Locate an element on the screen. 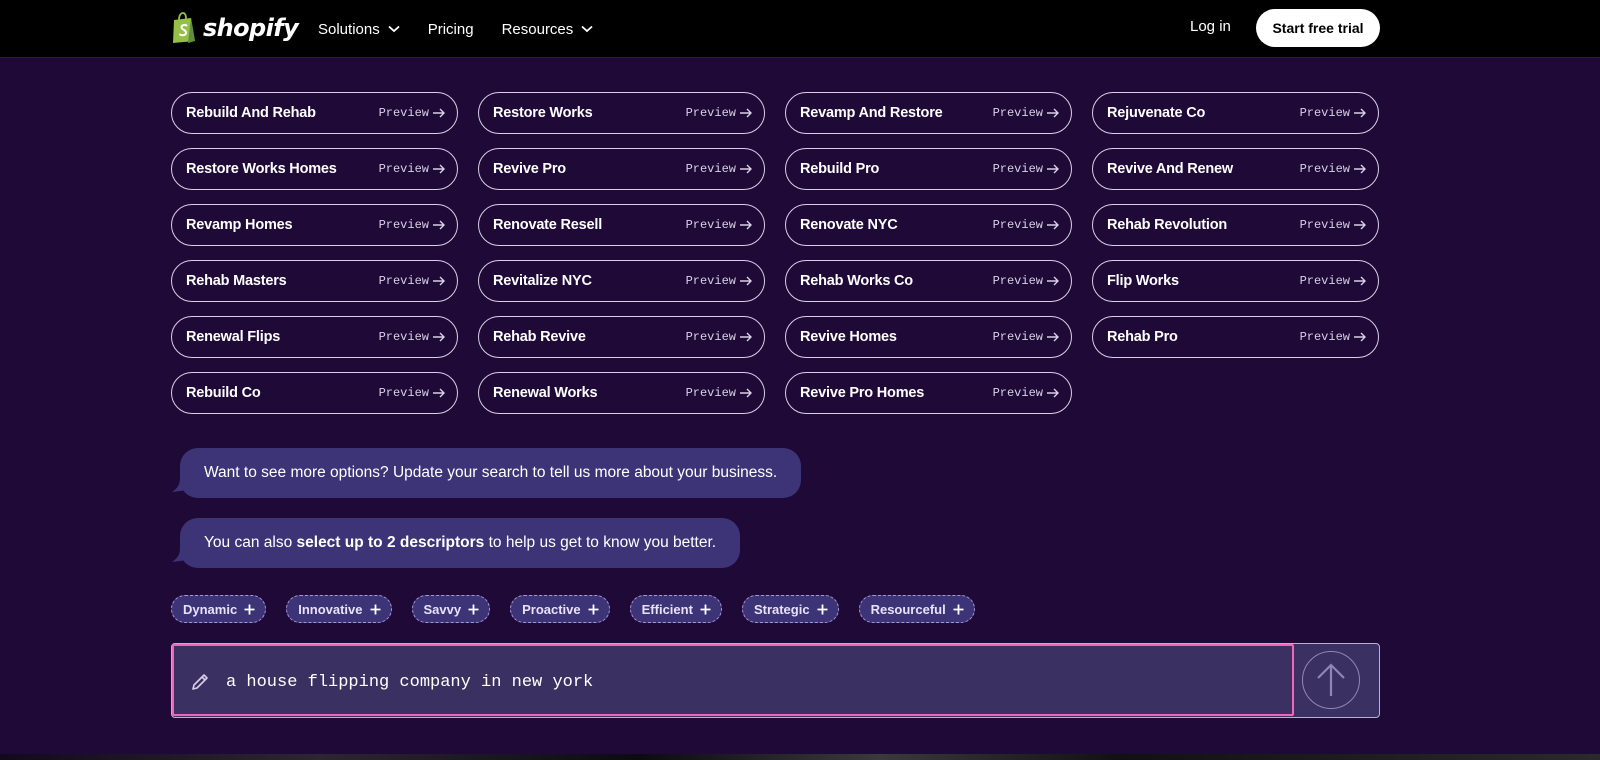  submit-button is located at coordinates (1331, 680).